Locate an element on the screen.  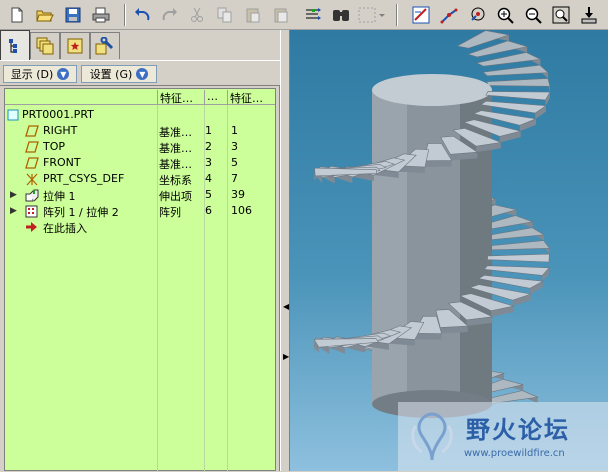
panel-splitter: ◀ ▶ is located at coordinates (285, 250).